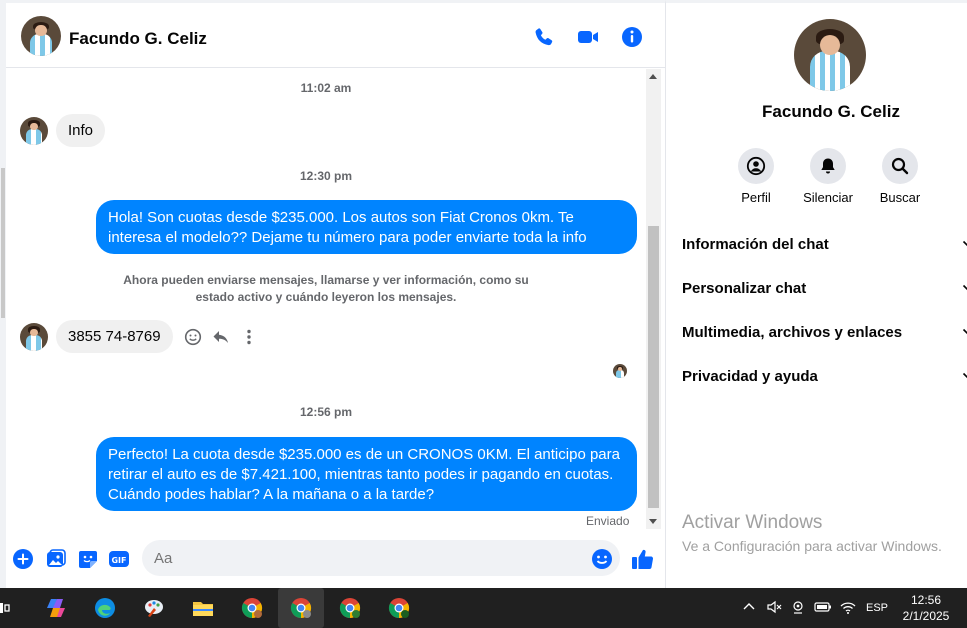 Image resolution: width=967 pixels, height=628 pixels. I want to click on taskbar-clock: 12:56 2/1/2025, so click(926, 608).